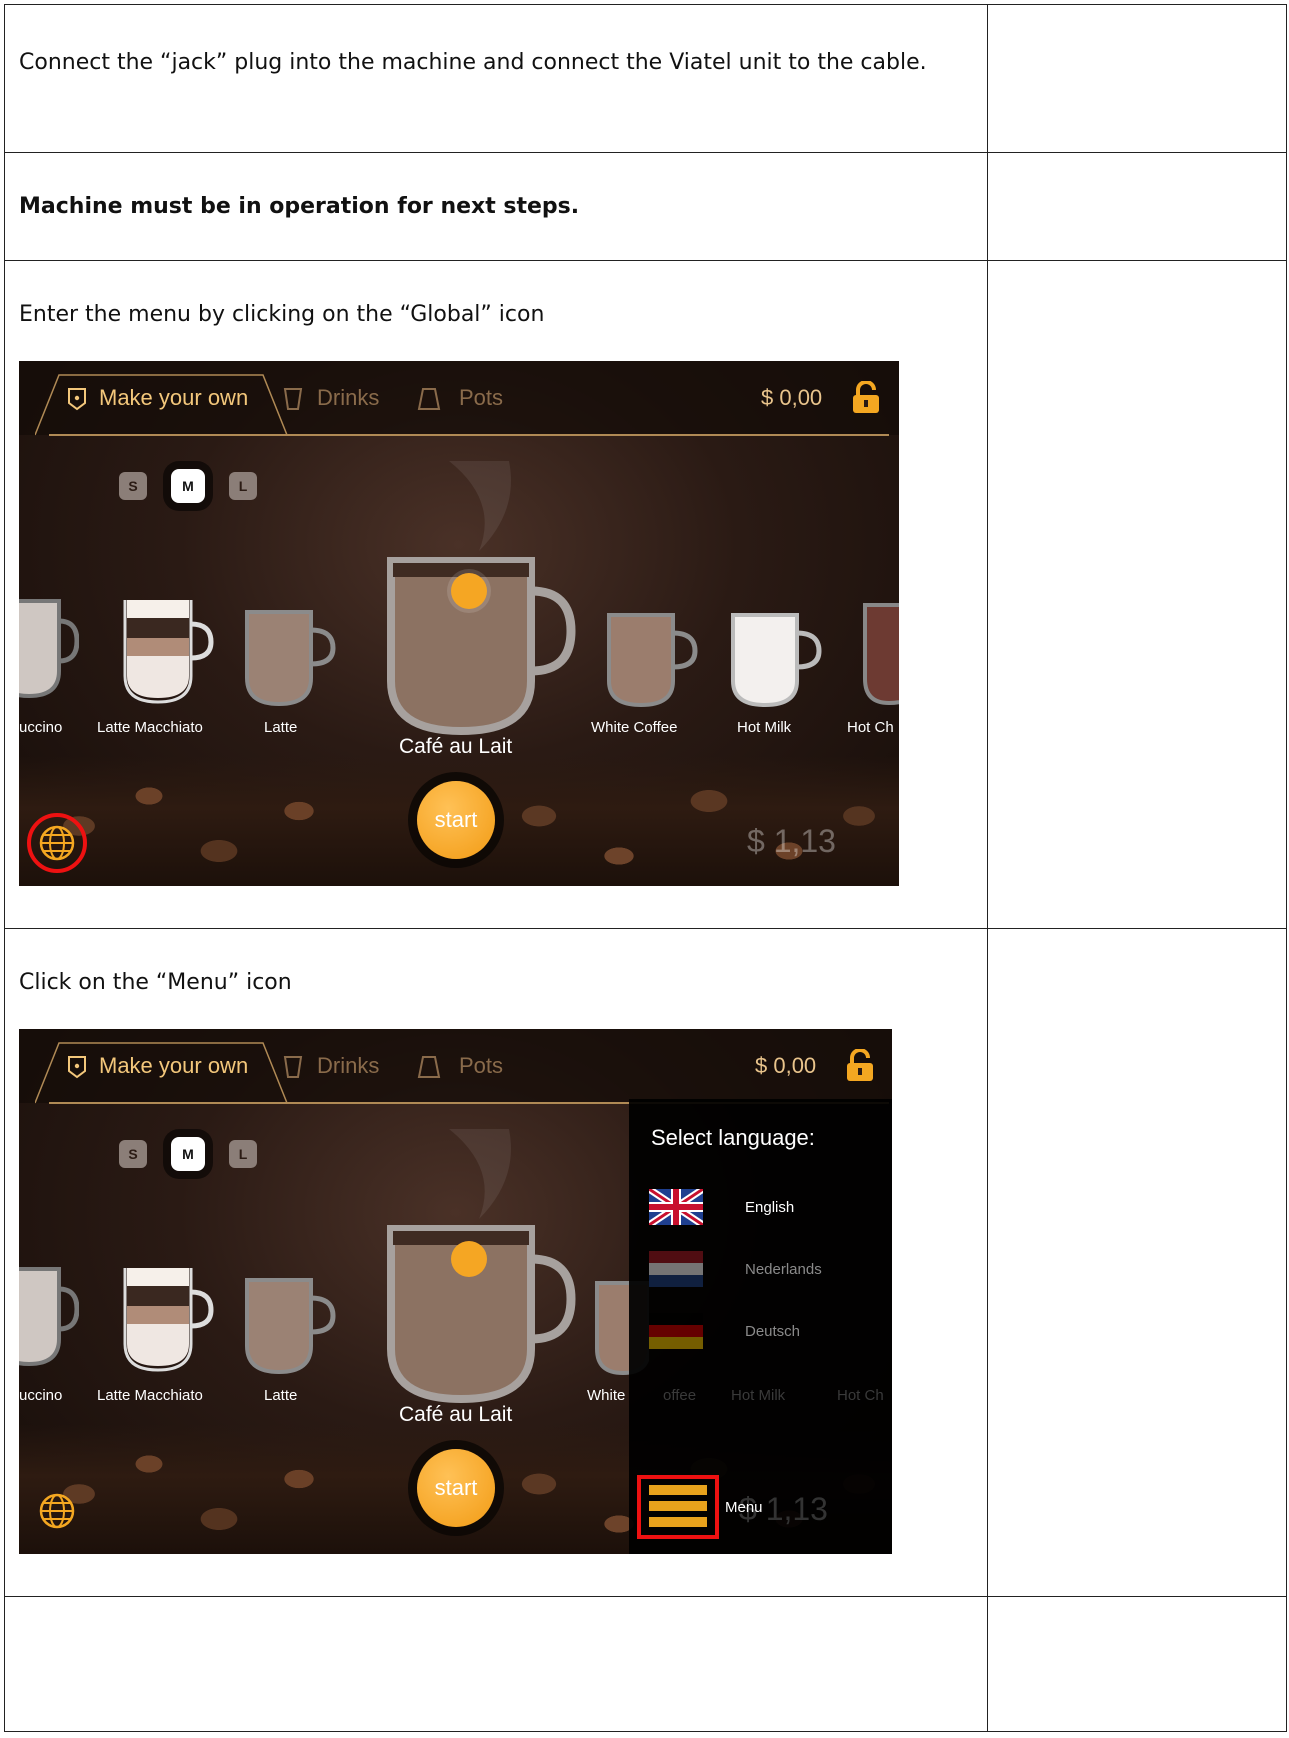  What do you see at coordinates (764, 727) in the screenshot?
I see `drink-label: Hot Milk` at bounding box center [764, 727].